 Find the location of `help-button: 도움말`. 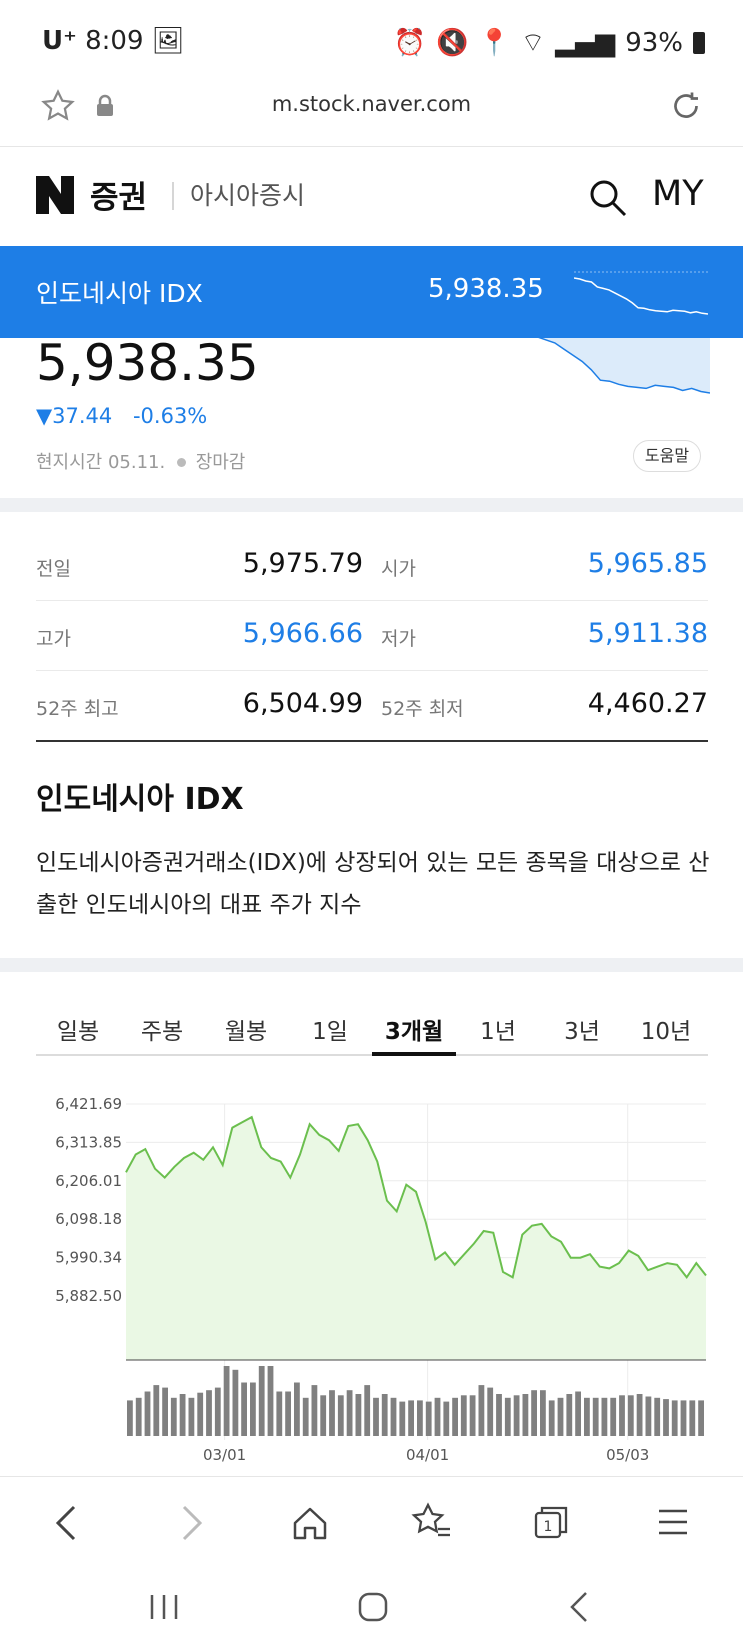

help-button: 도움말 is located at coordinates (667, 456).